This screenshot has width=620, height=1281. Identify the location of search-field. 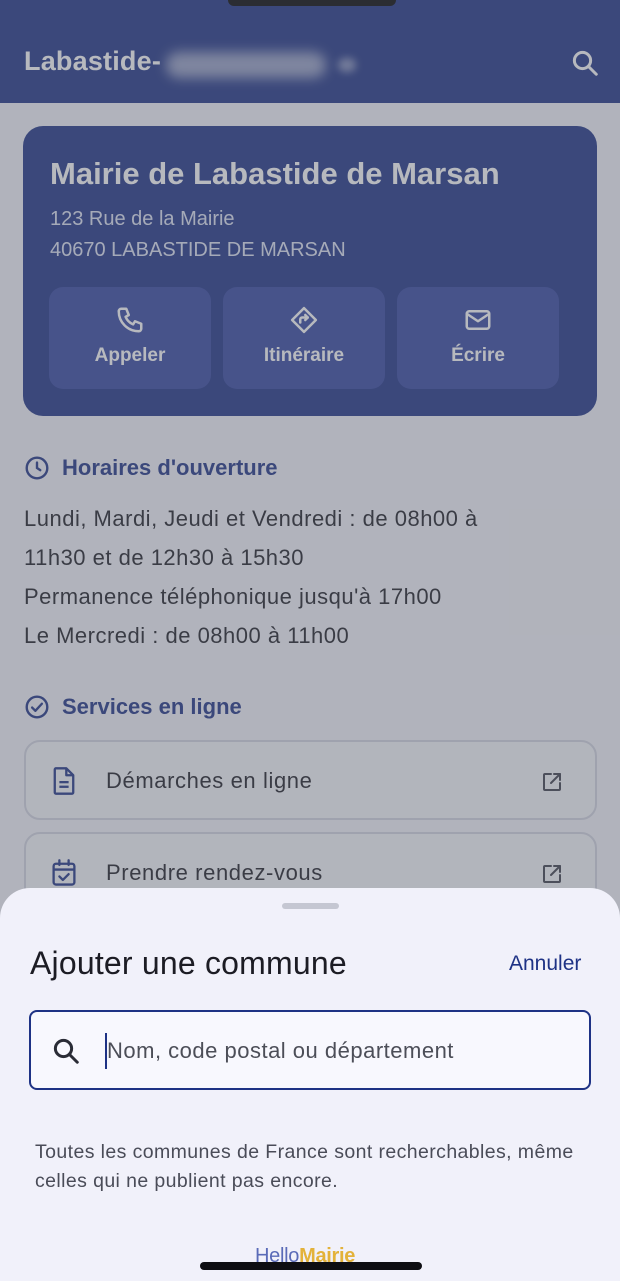
(310, 1050).